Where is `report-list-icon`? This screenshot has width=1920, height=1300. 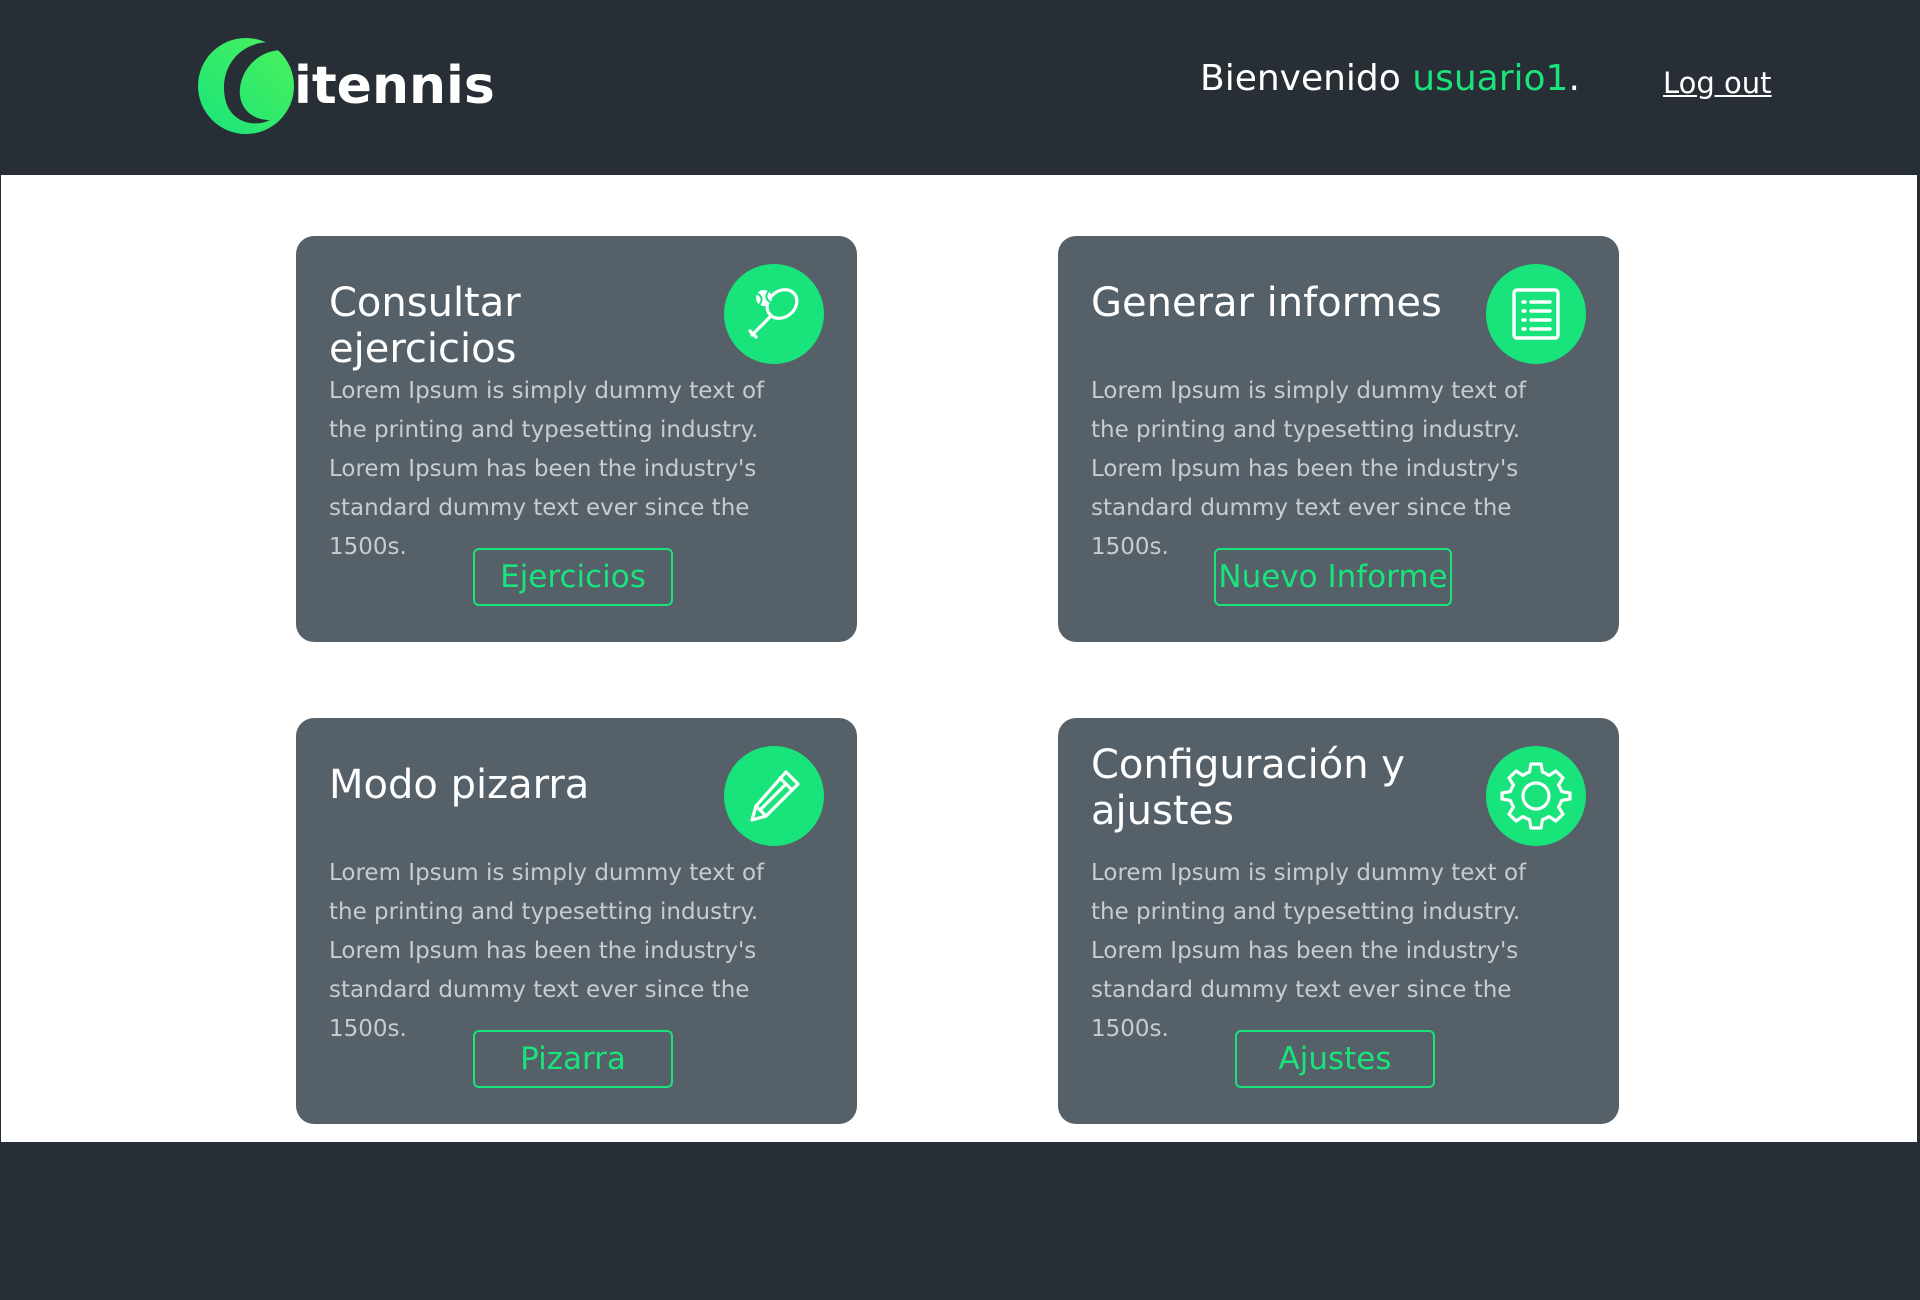 report-list-icon is located at coordinates (1536, 314).